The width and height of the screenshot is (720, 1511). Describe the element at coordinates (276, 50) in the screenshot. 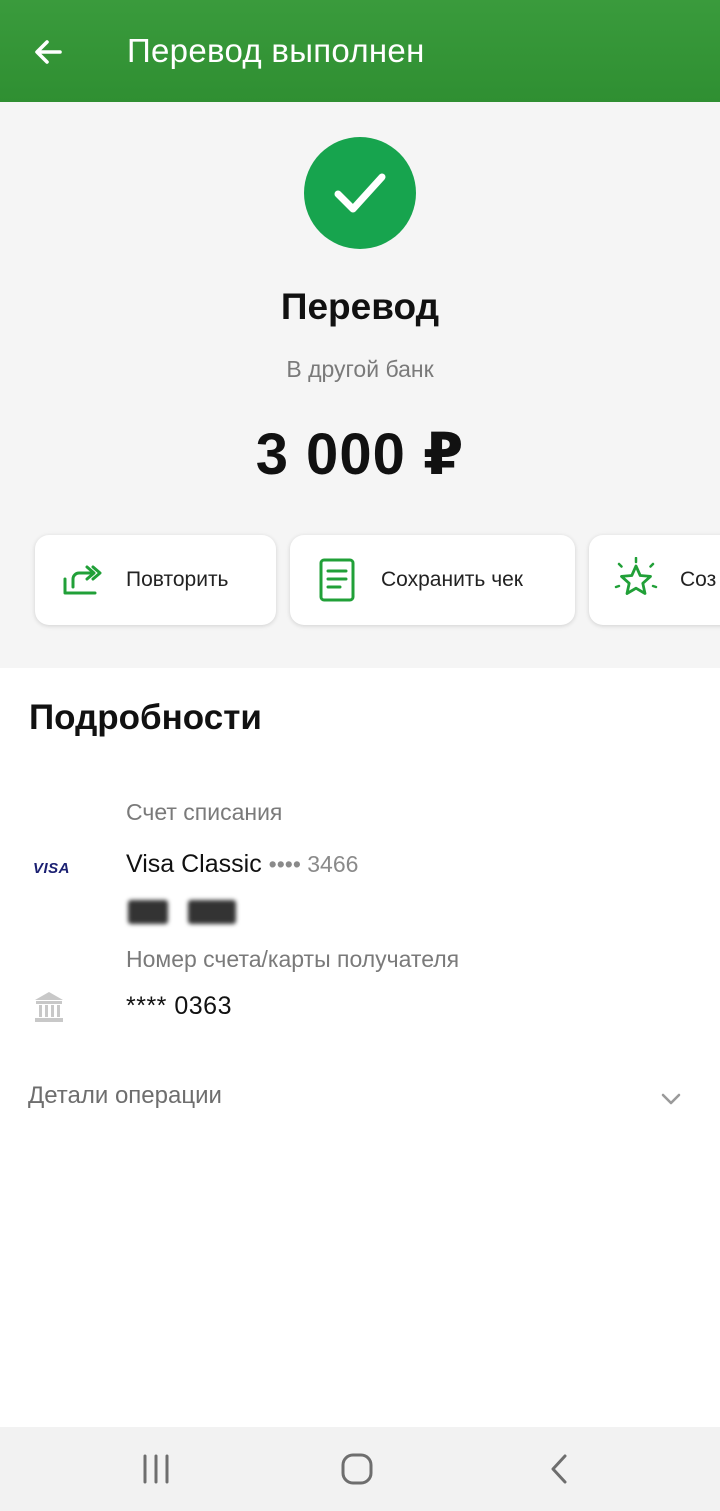

I see `page-title: Перевод выполнен` at that location.